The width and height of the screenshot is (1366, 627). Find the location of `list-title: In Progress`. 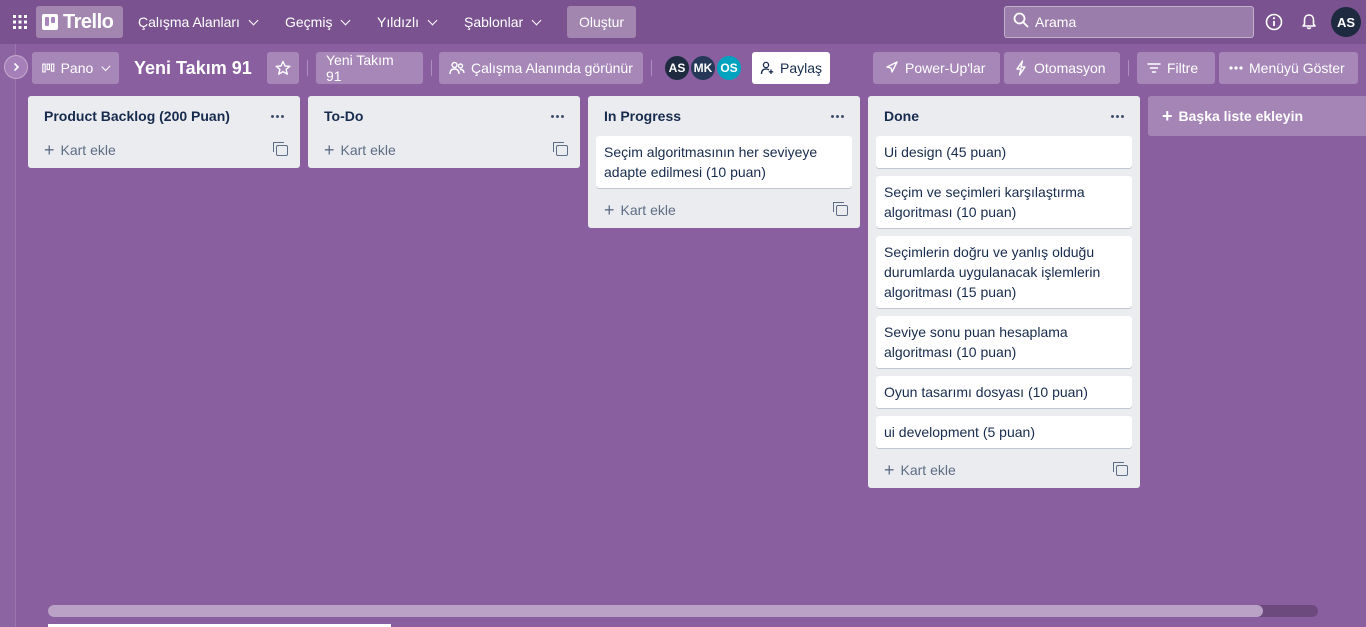

list-title: In Progress is located at coordinates (642, 116).